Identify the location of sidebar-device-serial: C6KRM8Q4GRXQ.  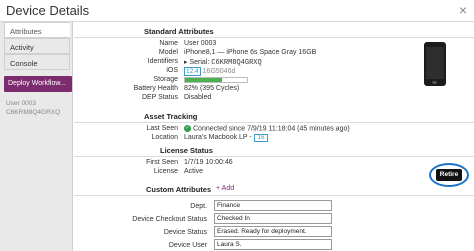
(33, 112).